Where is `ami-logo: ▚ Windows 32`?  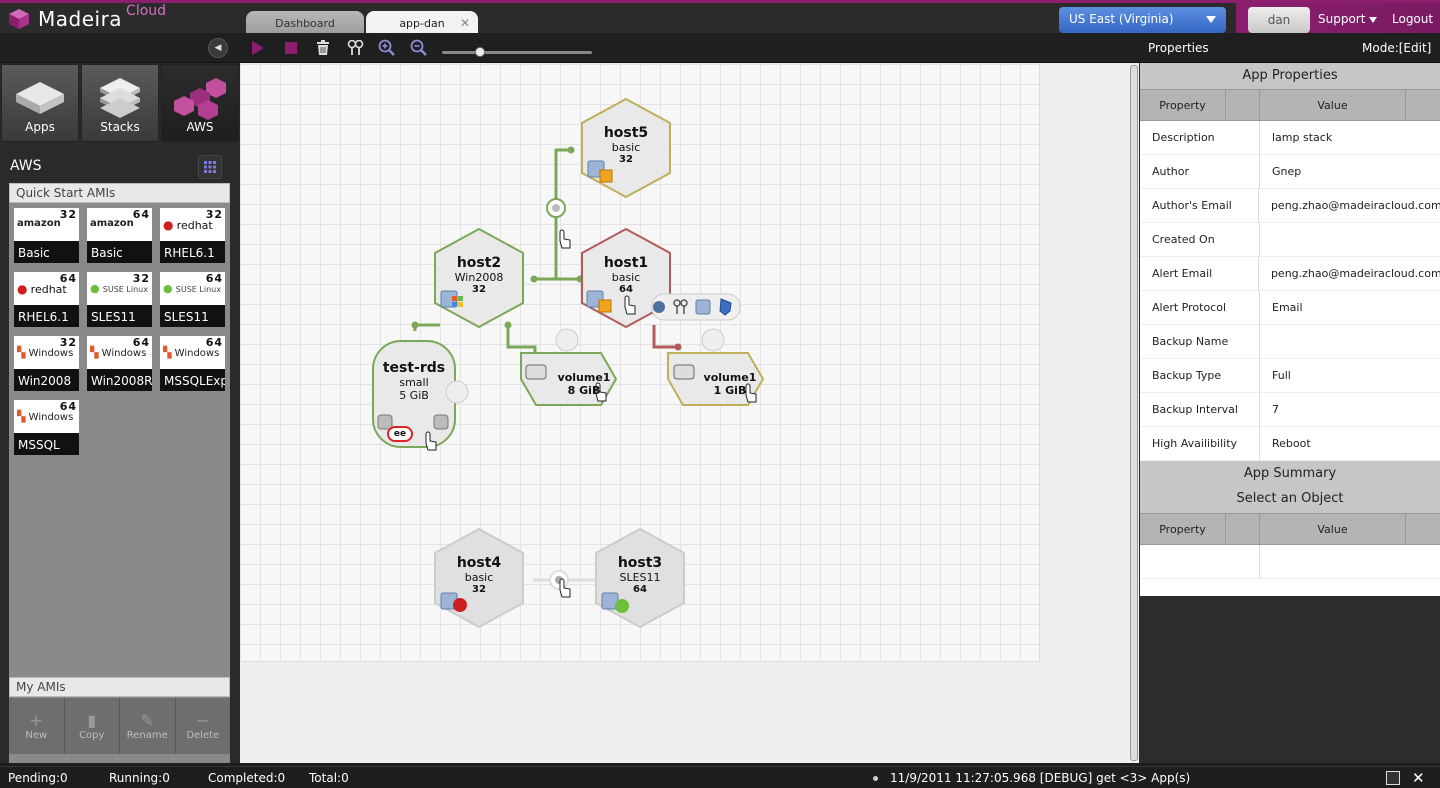
ami-logo: ▚ Windows 32 is located at coordinates (46, 352).